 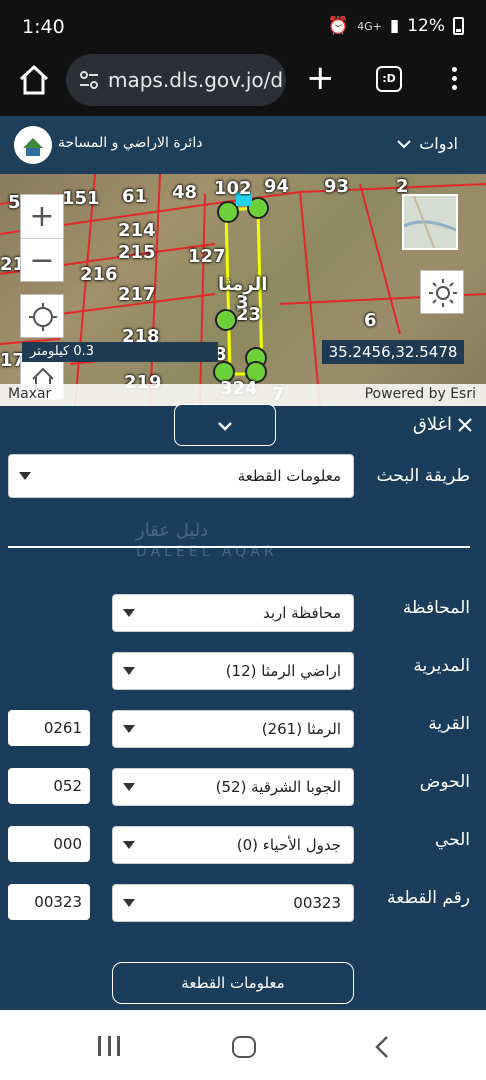 I want to click on address-bar: maps.dls.gov.jo/d, so click(x=176, y=80).